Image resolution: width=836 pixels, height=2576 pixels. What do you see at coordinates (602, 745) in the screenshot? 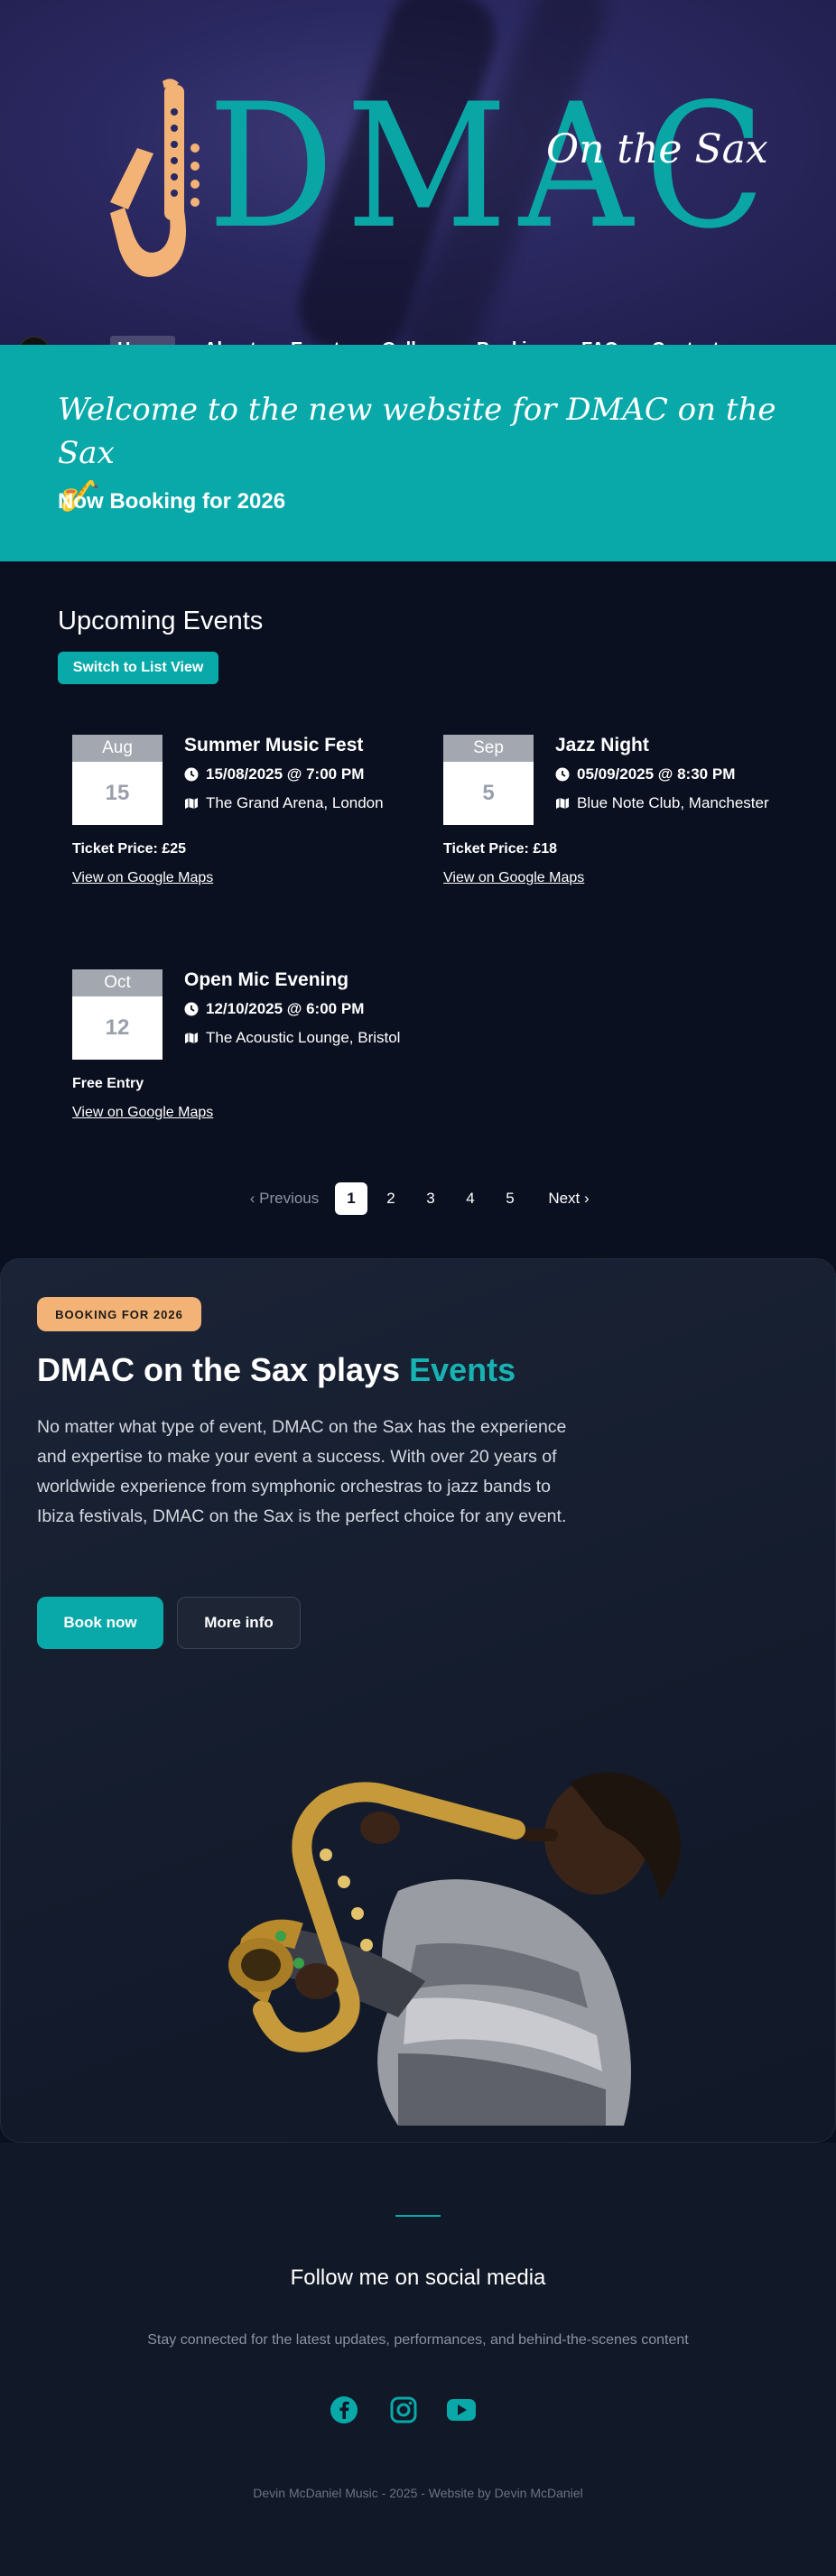
I see `event-name: Jazz Night` at bounding box center [602, 745].